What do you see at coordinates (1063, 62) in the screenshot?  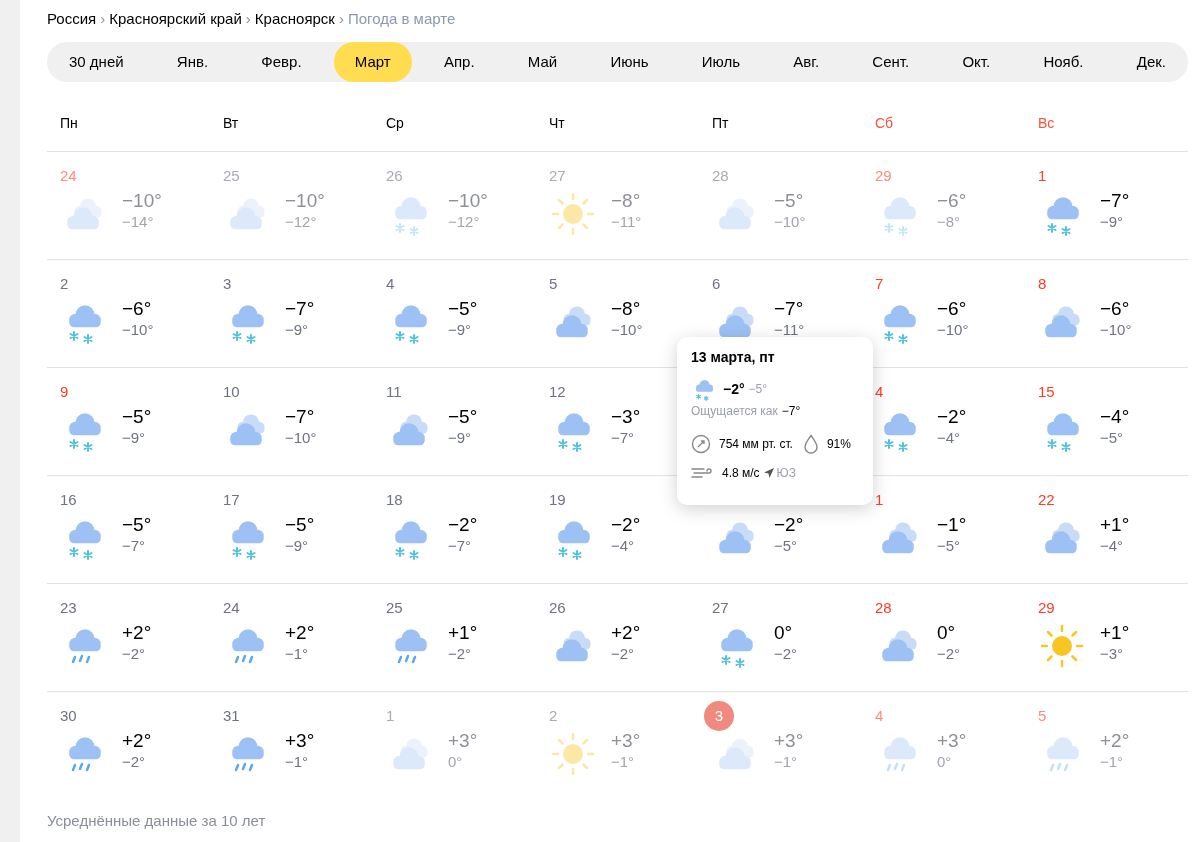 I see `month-tab: Нояб.` at bounding box center [1063, 62].